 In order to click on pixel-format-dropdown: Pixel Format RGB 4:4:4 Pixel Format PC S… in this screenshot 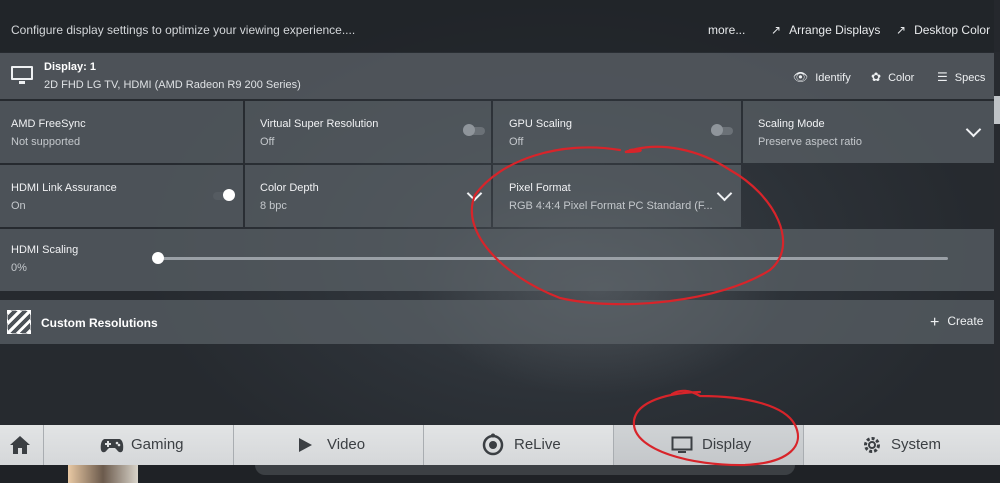, I will do `click(617, 196)`.